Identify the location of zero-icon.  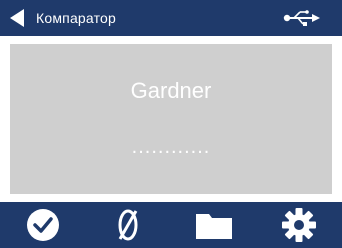
(128, 225).